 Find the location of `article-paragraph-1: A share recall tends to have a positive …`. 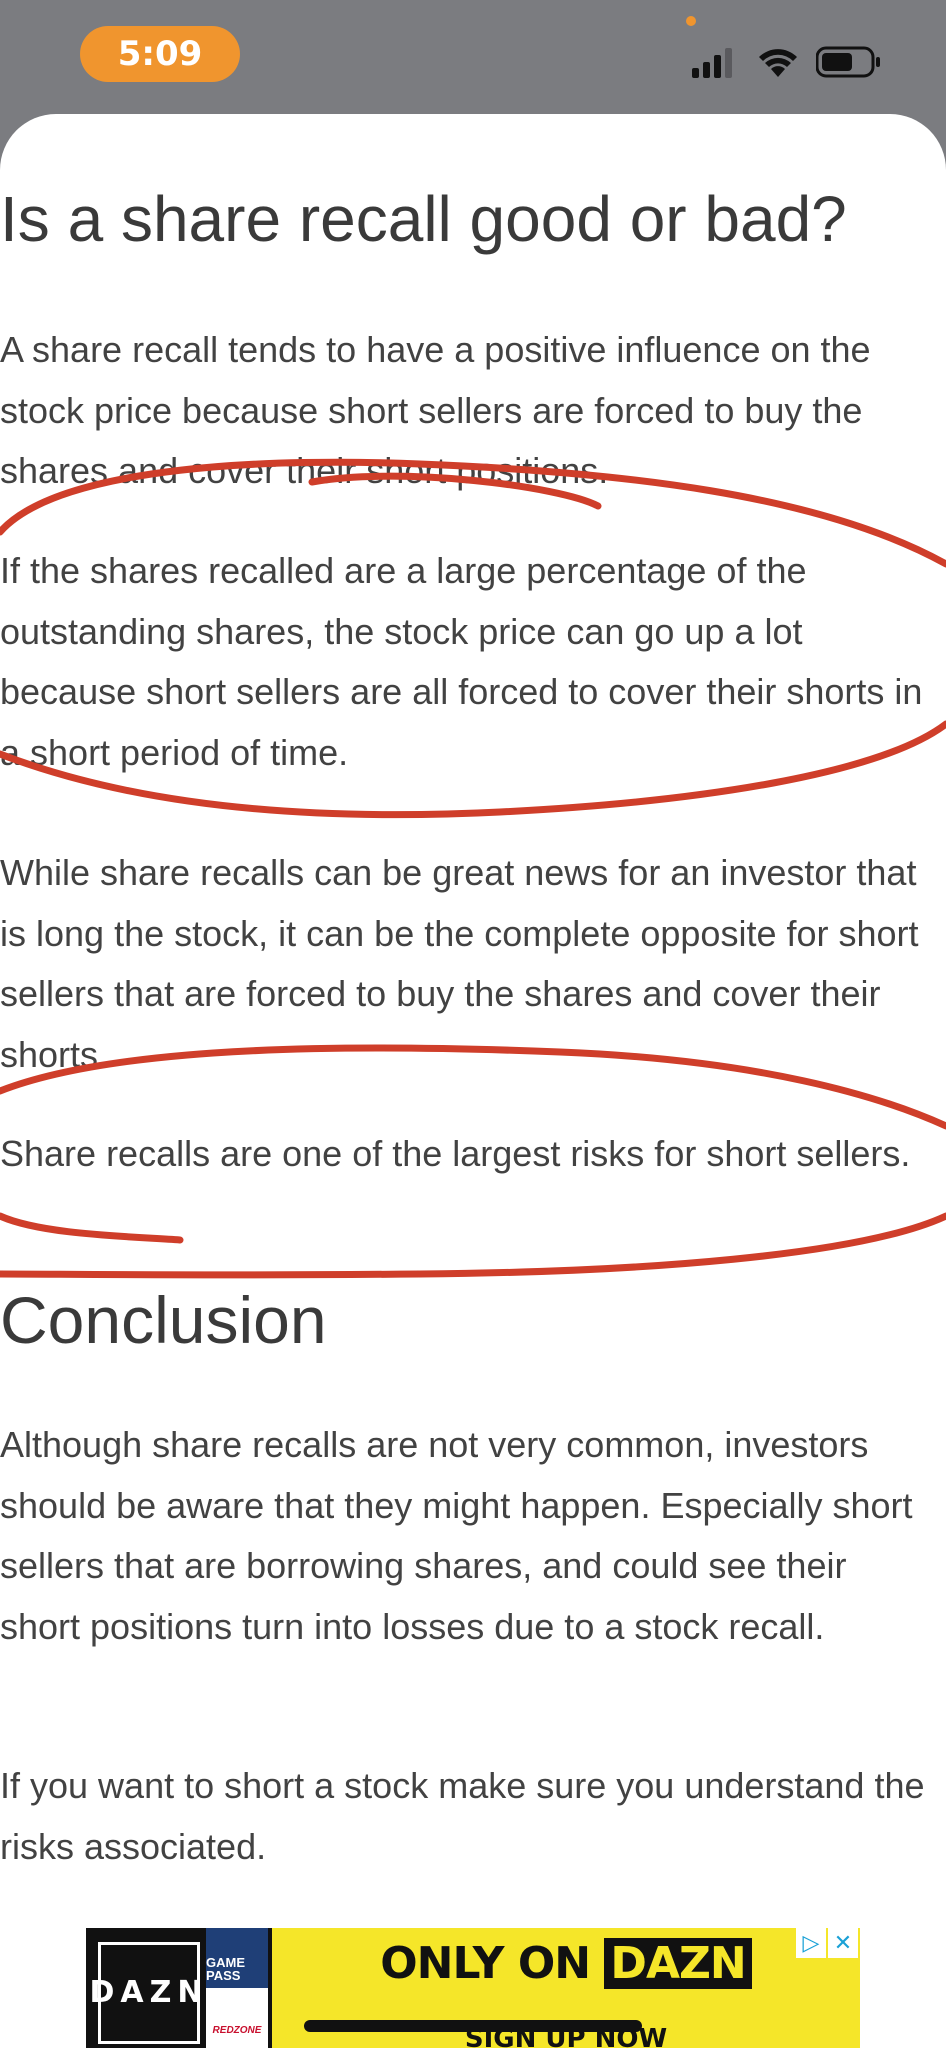

article-paragraph-1: A share recall tends to have a positive … is located at coordinates (435, 410).